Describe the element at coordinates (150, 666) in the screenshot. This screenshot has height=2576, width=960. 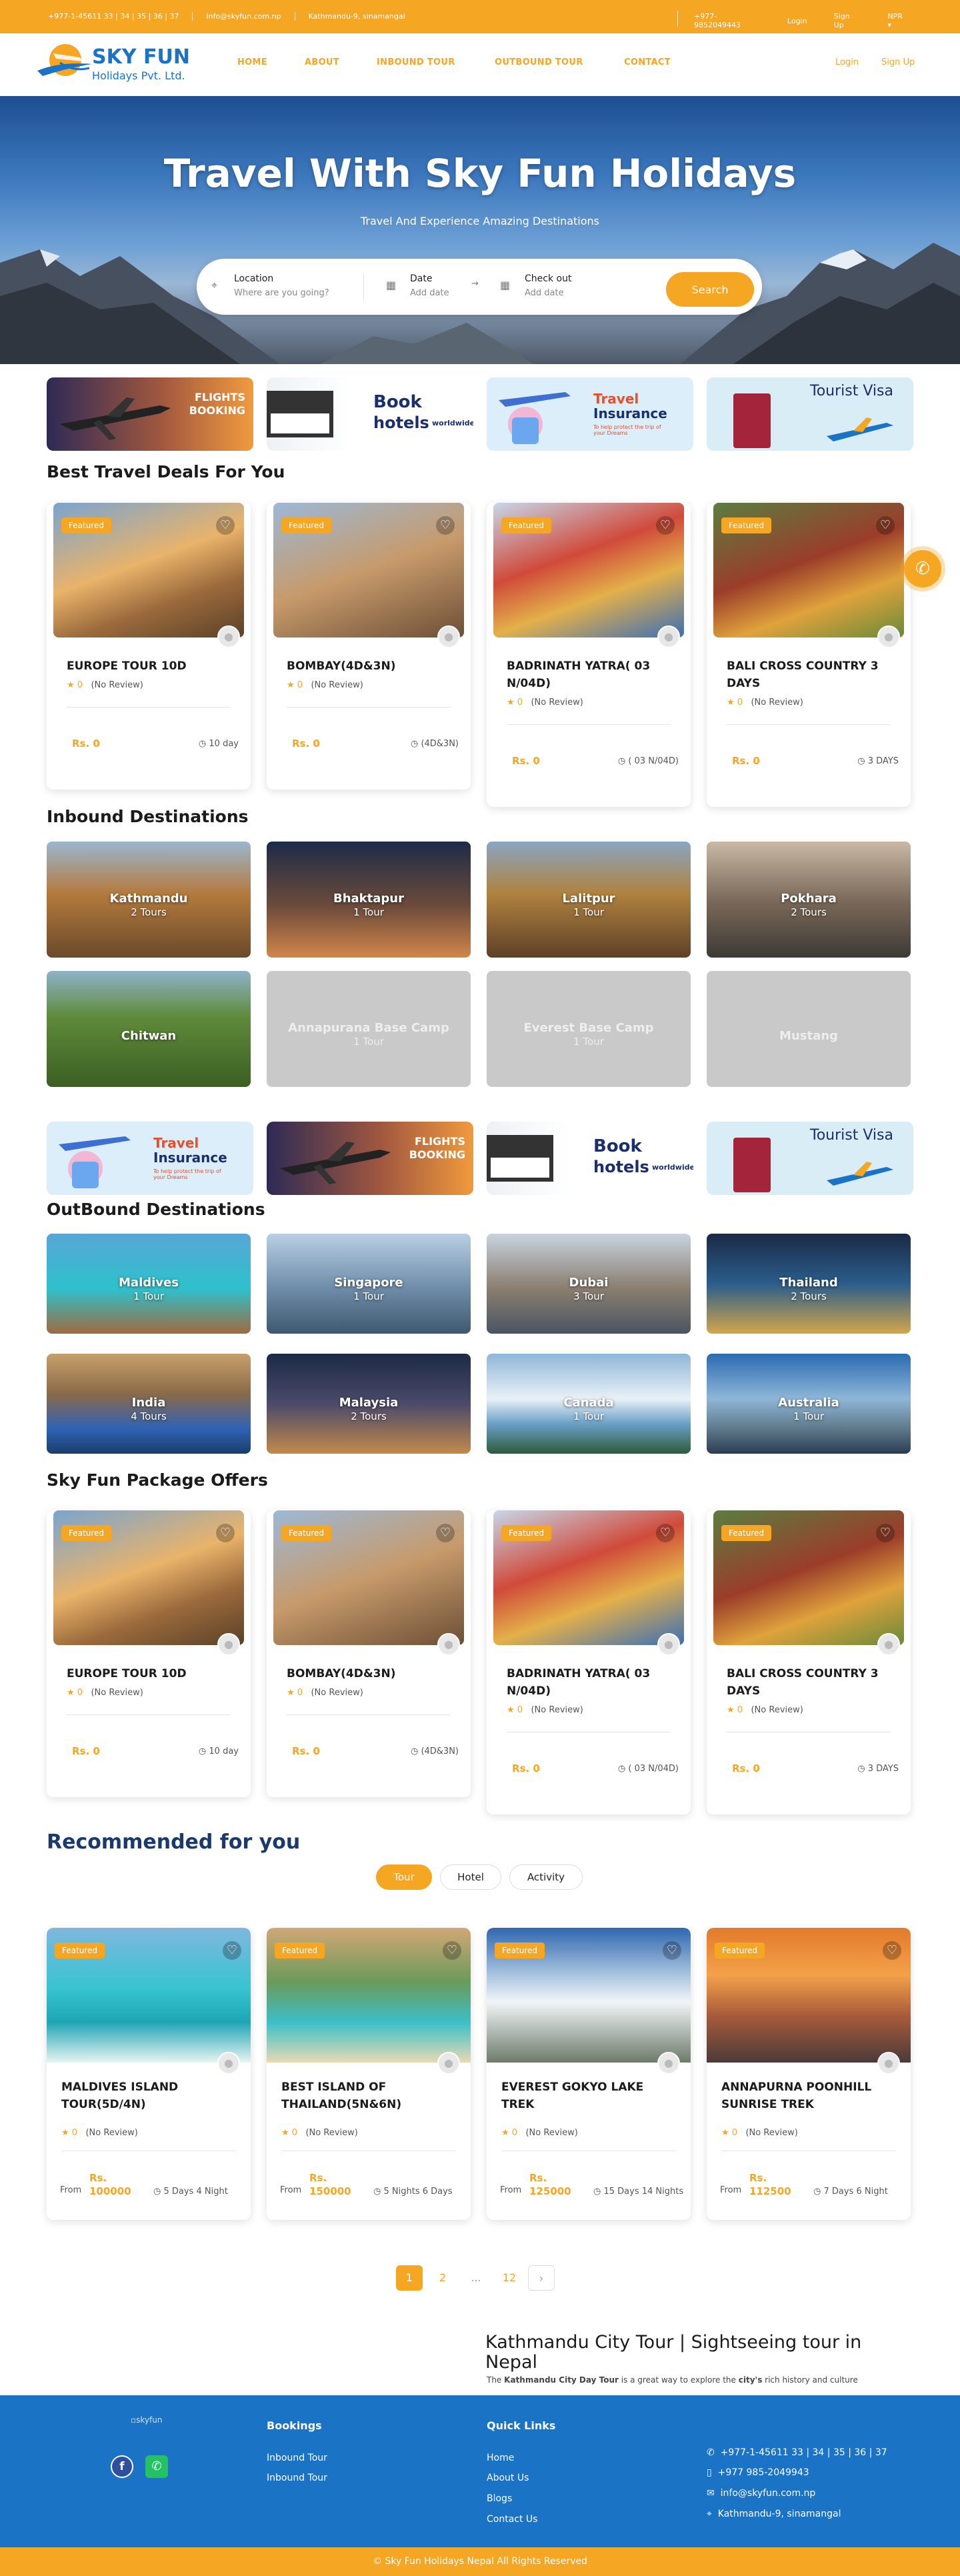
I see `tour-title: EUROPE TOUR 10D` at that location.